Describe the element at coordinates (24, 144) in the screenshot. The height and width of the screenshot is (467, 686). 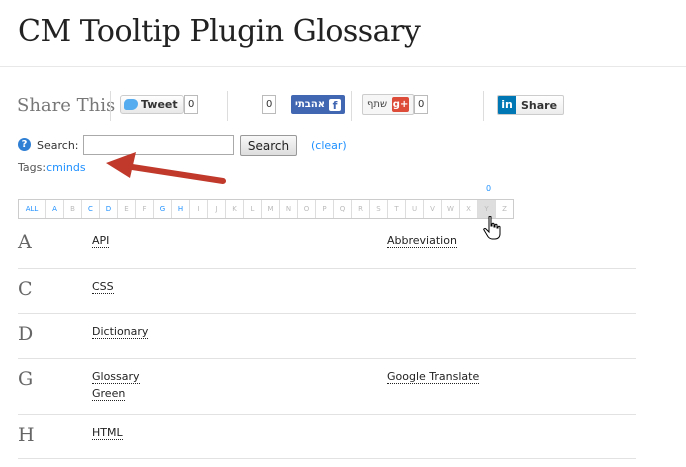
I see `help-icon: ?` at that location.